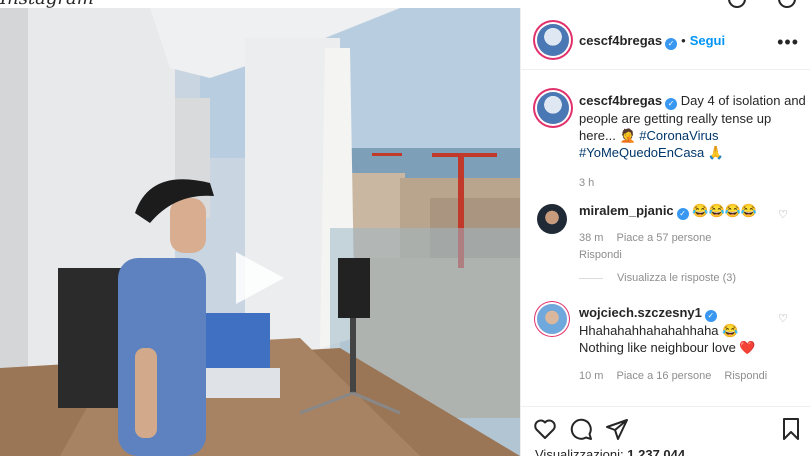 This screenshot has width=810, height=456. What do you see at coordinates (657, 278) in the screenshot?
I see `view-replies-button: Visualizza le risposte (3)` at bounding box center [657, 278].